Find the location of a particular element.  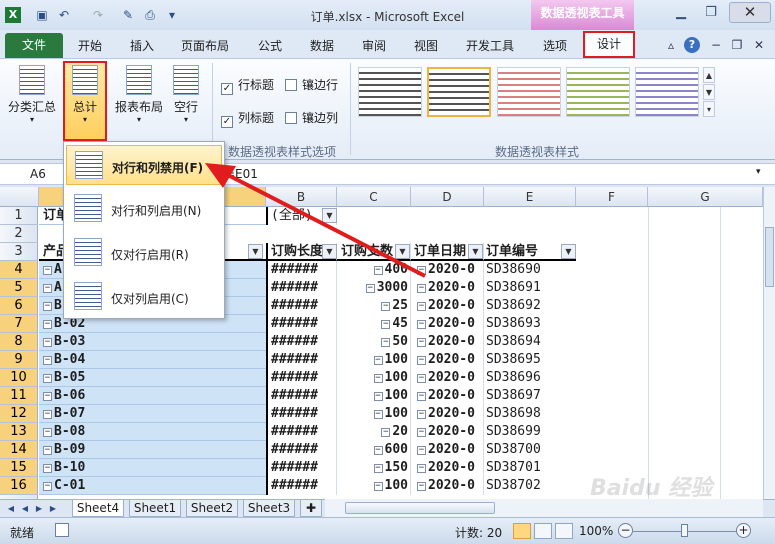

pivot-style-thumbnail-selected is located at coordinates (459, 92).